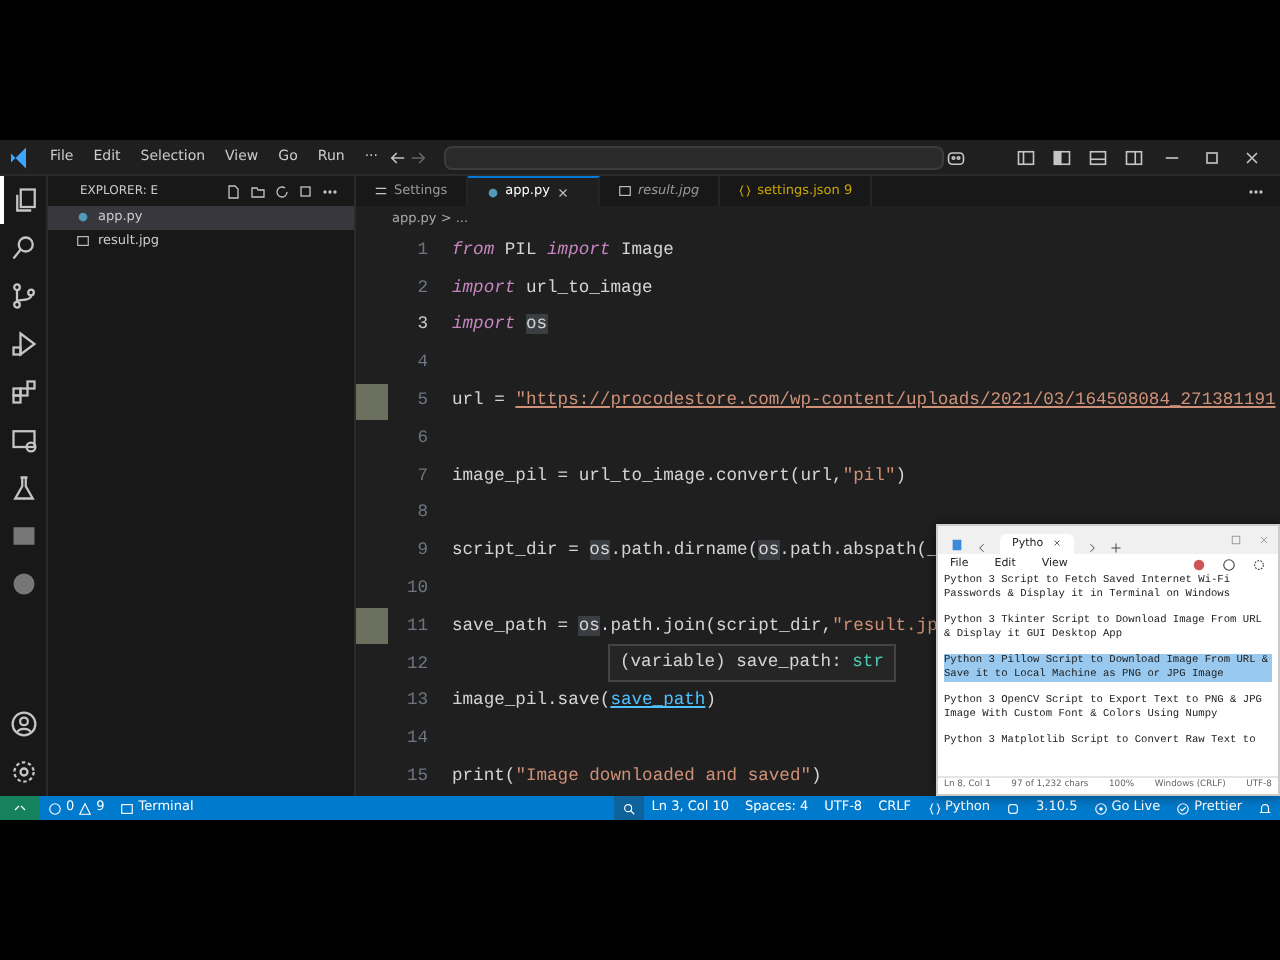 Image resolution: width=1280 pixels, height=960 pixels. I want to click on code-line: import url_to_image, so click(552, 288).